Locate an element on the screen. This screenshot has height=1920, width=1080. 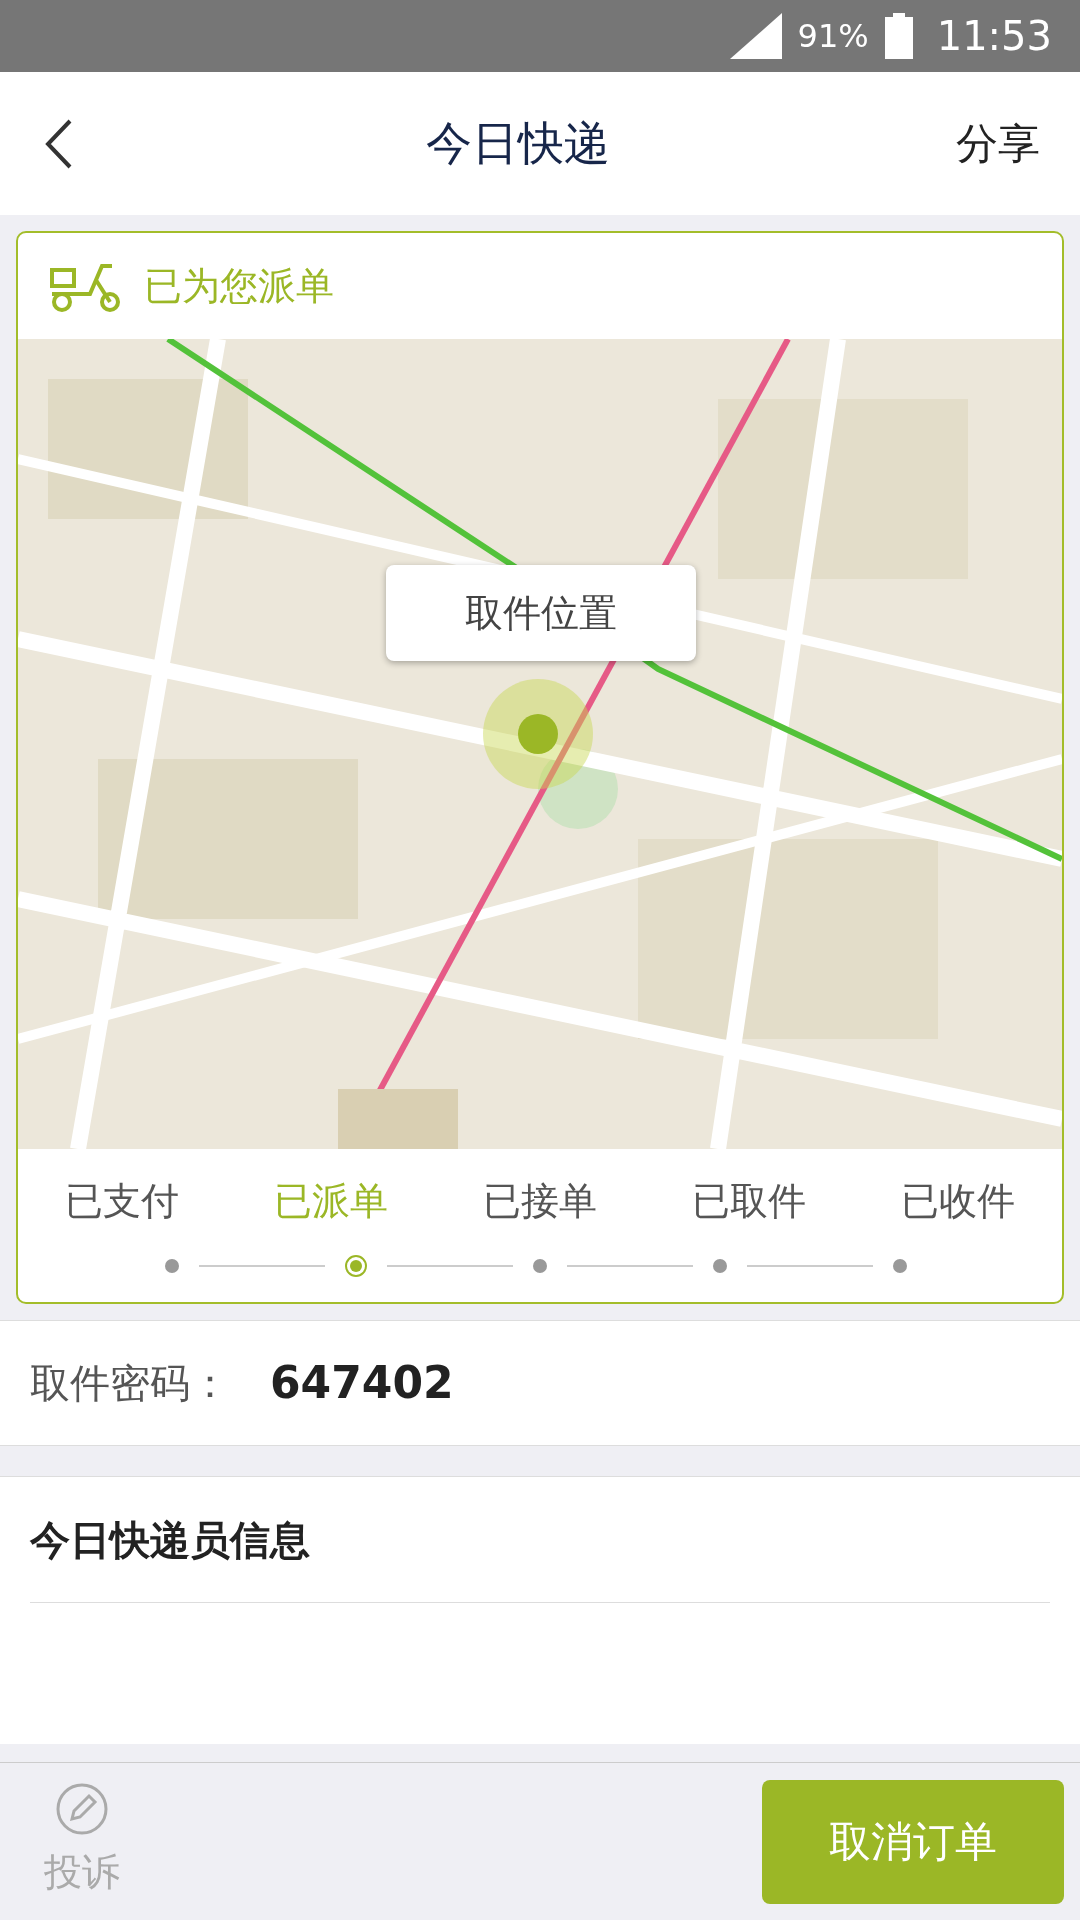
cancel-order-button: 取消订单 is located at coordinates (913, 1841).